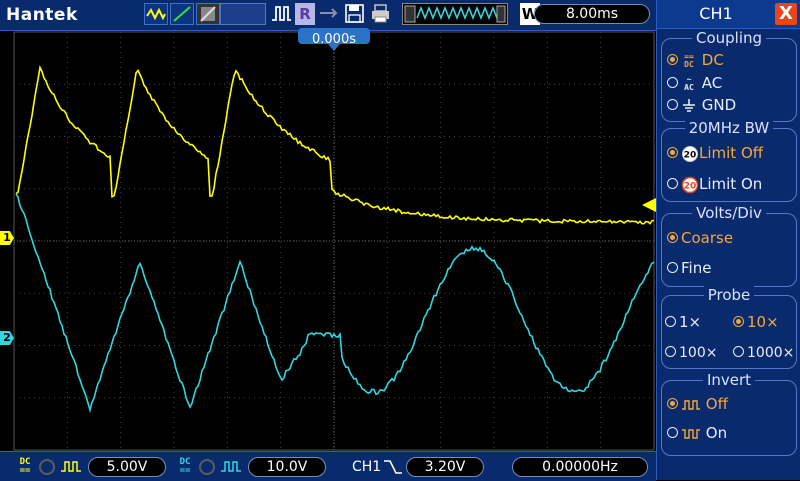 This screenshot has width=800, height=481. I want to click on panel-header: CH1 X, so click(728, 14).